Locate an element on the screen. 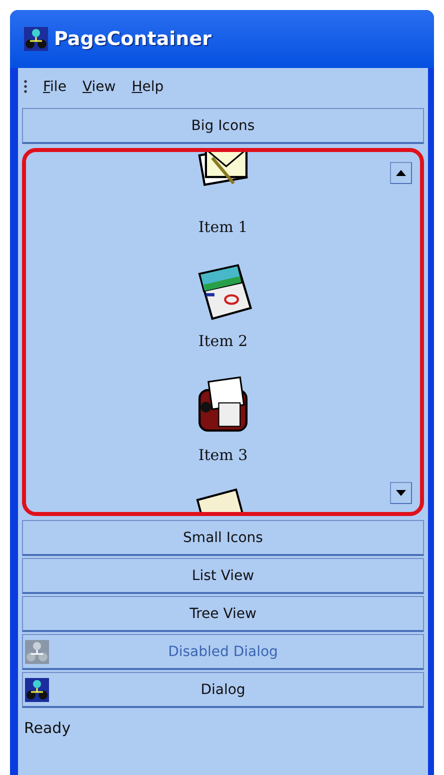 The image size is (444, 775). down-arrow-icon is located at coordinates (401, 493).